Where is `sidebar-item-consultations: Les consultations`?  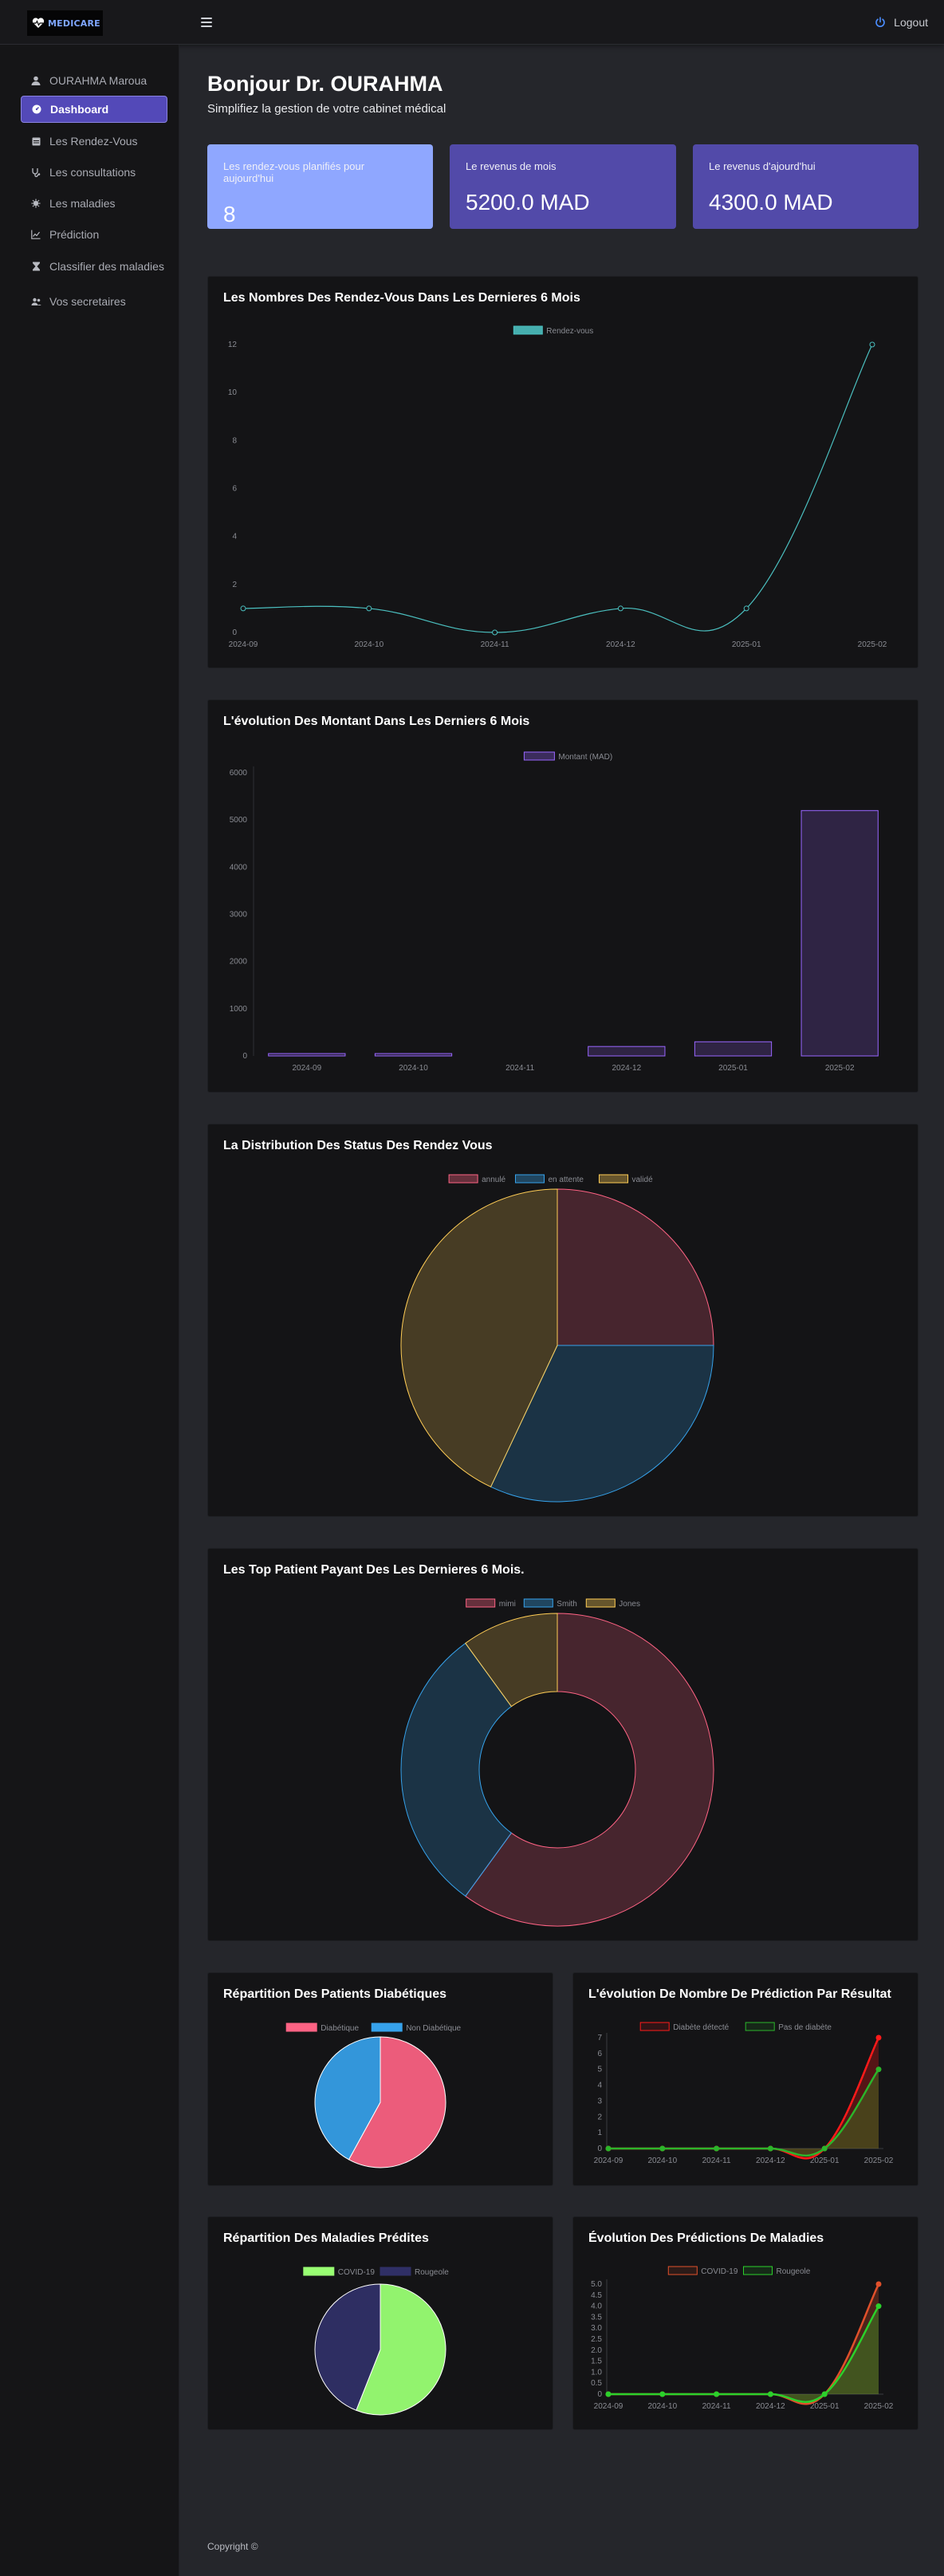
sidebar-item-consultations: Les consultations is located at coordinates (94, 172).